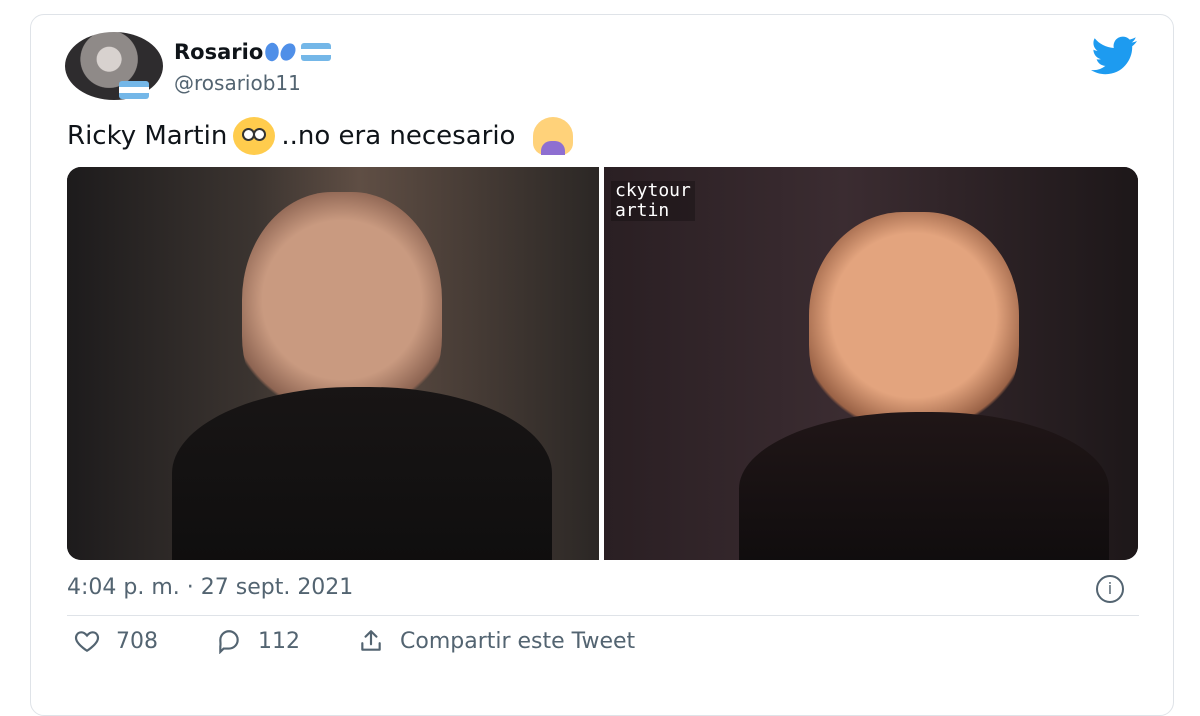 The width and height of the screenshot is (1200, 716). Describe the element at coordinates (237, 83) in the screenshot. I see `user-handle: @rosariob11` at that location.